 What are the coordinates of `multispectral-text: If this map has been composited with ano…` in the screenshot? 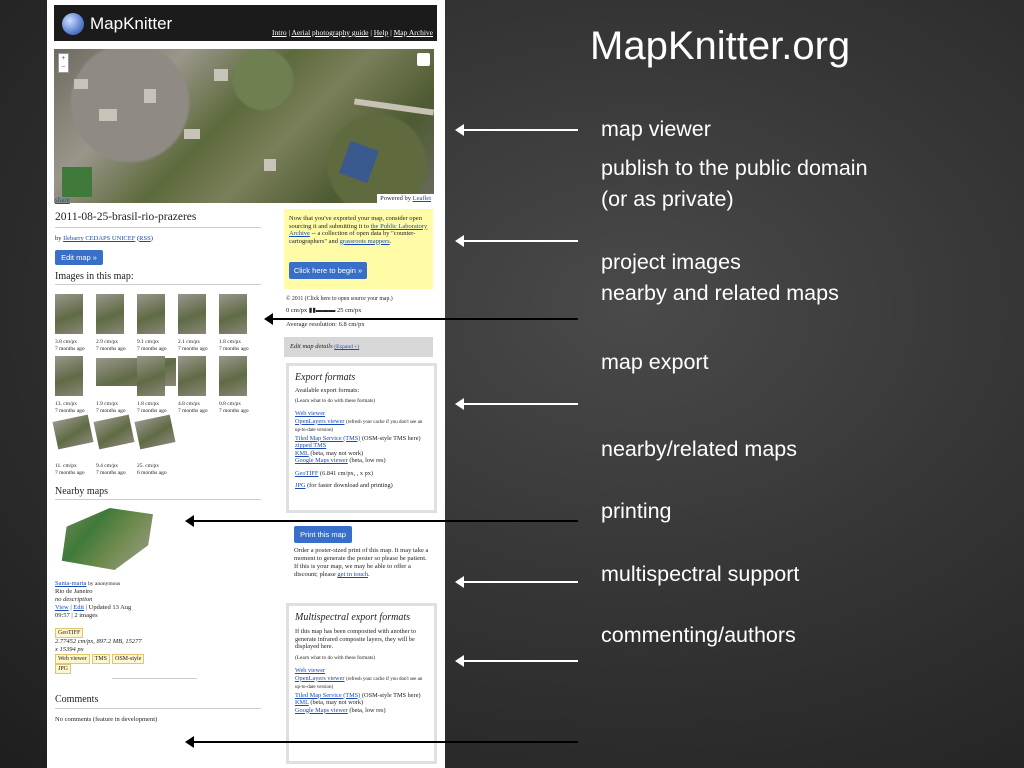 It's located at (356, 639).